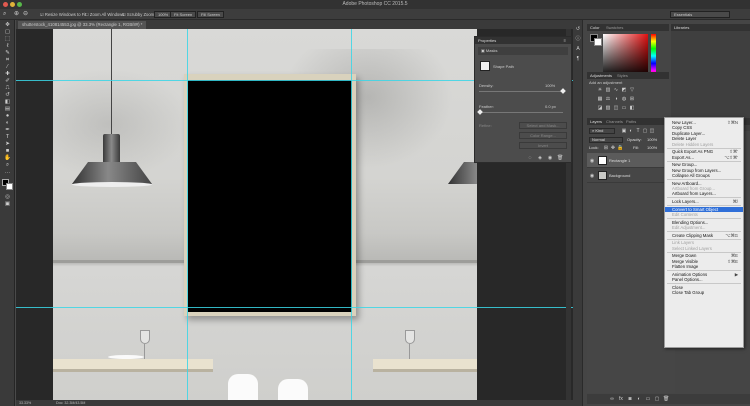  I want to click on filter-type-icon: T, so click(638, 131).